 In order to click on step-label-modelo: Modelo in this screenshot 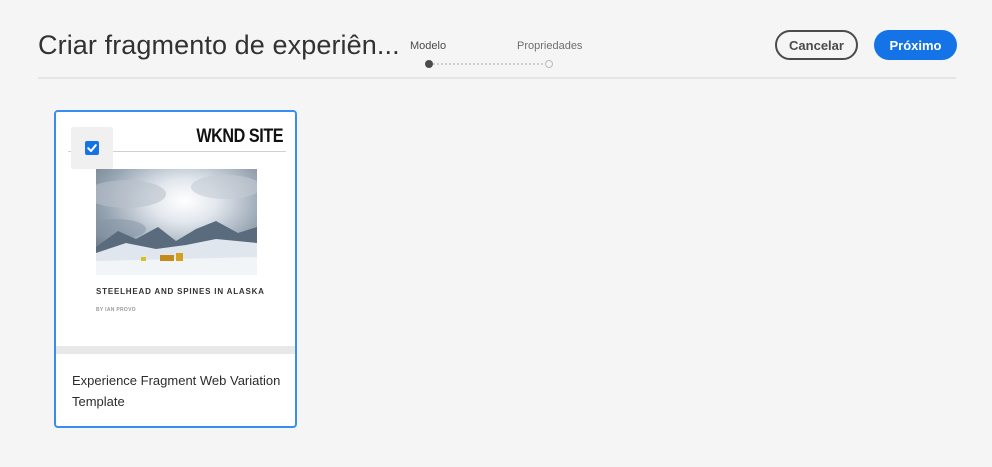, I will do `click(428, 46)`.